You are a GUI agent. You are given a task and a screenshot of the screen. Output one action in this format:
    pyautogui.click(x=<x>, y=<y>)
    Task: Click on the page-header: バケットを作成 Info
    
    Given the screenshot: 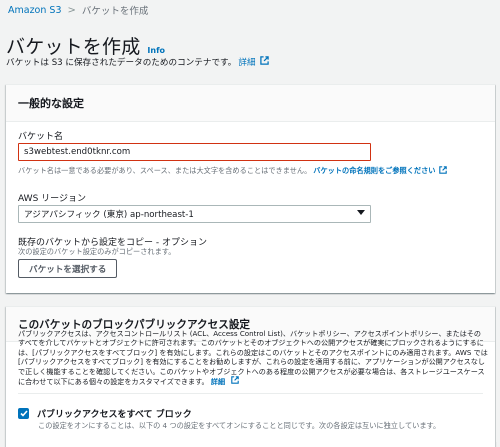 What is the action you would take?
    pyautogui.click(x=85, y=45)
    